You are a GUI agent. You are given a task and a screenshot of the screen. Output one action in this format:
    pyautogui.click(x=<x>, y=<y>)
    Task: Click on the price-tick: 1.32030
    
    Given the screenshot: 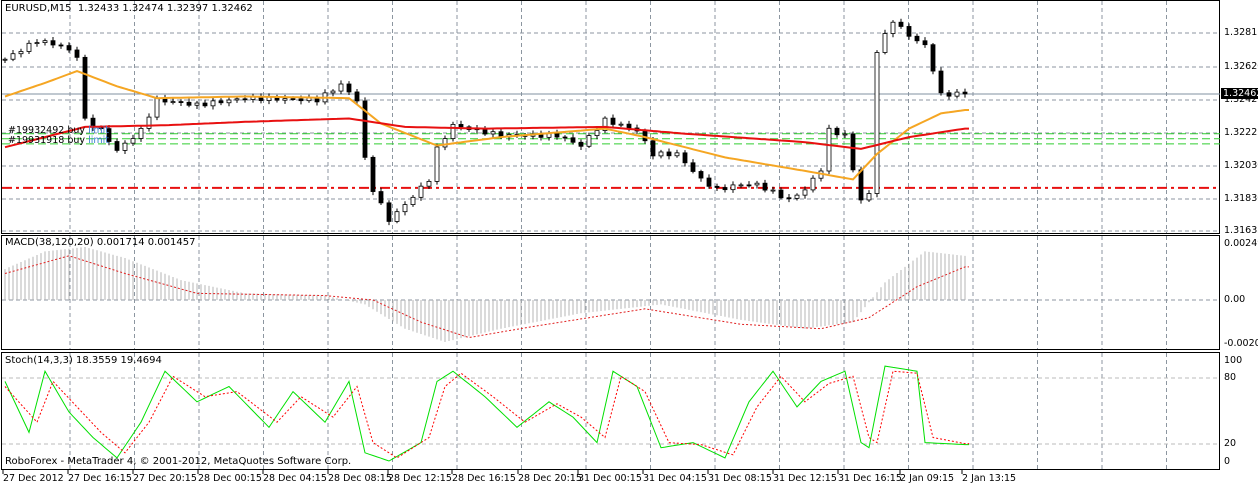 What is the action you would take?
    pyautogui.click(x=1241, y=165)
    